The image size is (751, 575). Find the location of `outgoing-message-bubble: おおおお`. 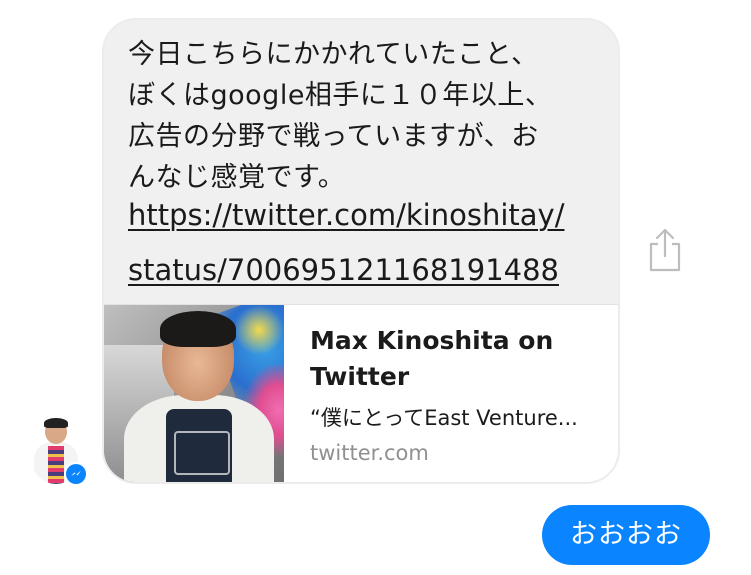

outgoing-message-bubble: おおおお is located at coordinates (626, 535).